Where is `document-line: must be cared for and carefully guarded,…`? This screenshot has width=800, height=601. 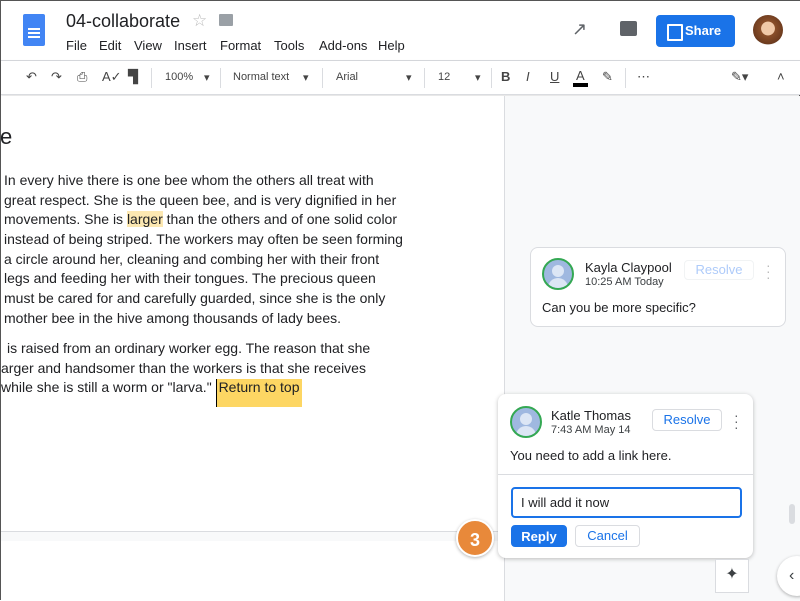
document-line: must be cared for and carefully guarded,… is located at coordinates (194, 298).